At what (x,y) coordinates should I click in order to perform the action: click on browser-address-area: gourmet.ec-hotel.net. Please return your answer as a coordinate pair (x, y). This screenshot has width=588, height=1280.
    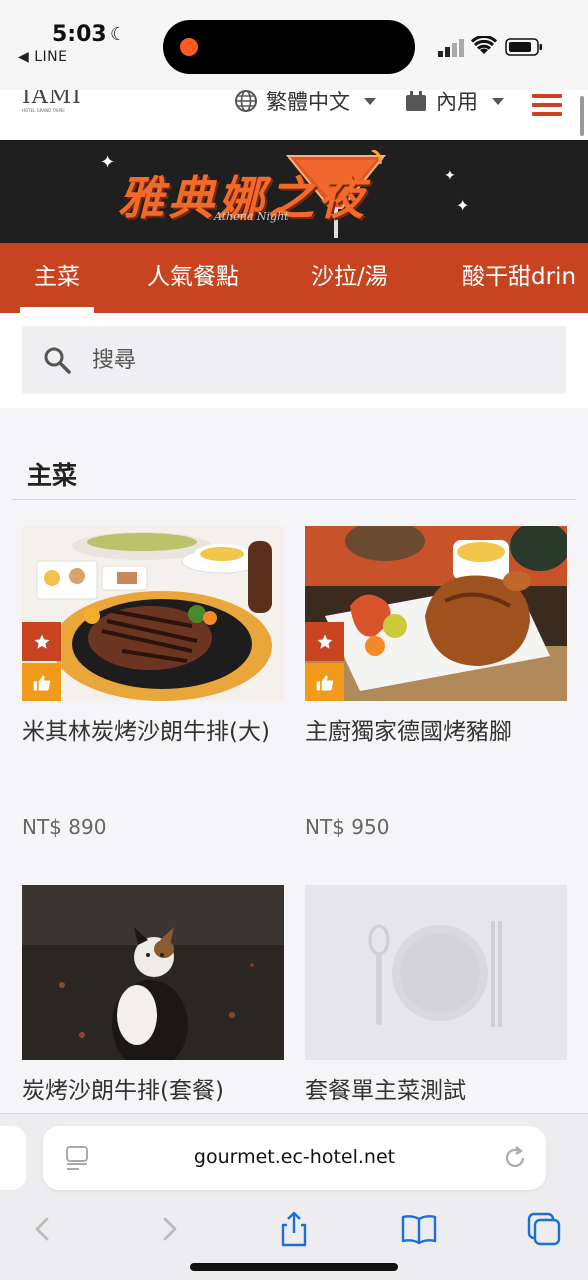
    Looking at the image, I should click on (294, 1158).